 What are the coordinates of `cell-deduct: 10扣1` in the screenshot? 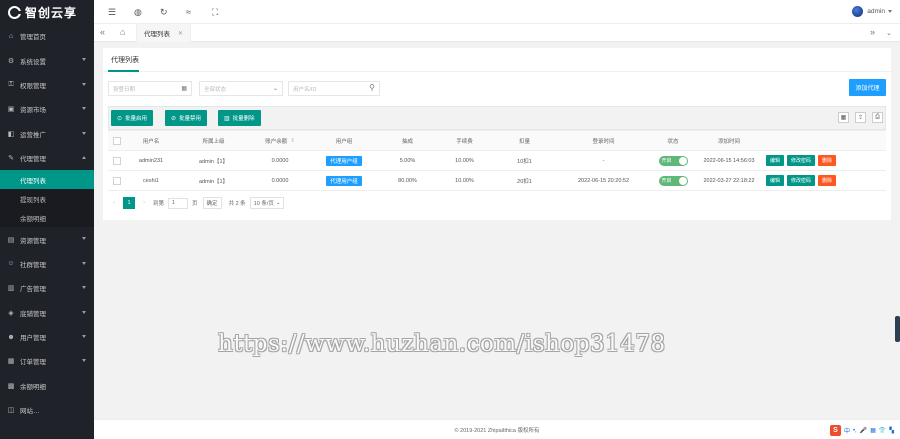 It's located at (524, 161).